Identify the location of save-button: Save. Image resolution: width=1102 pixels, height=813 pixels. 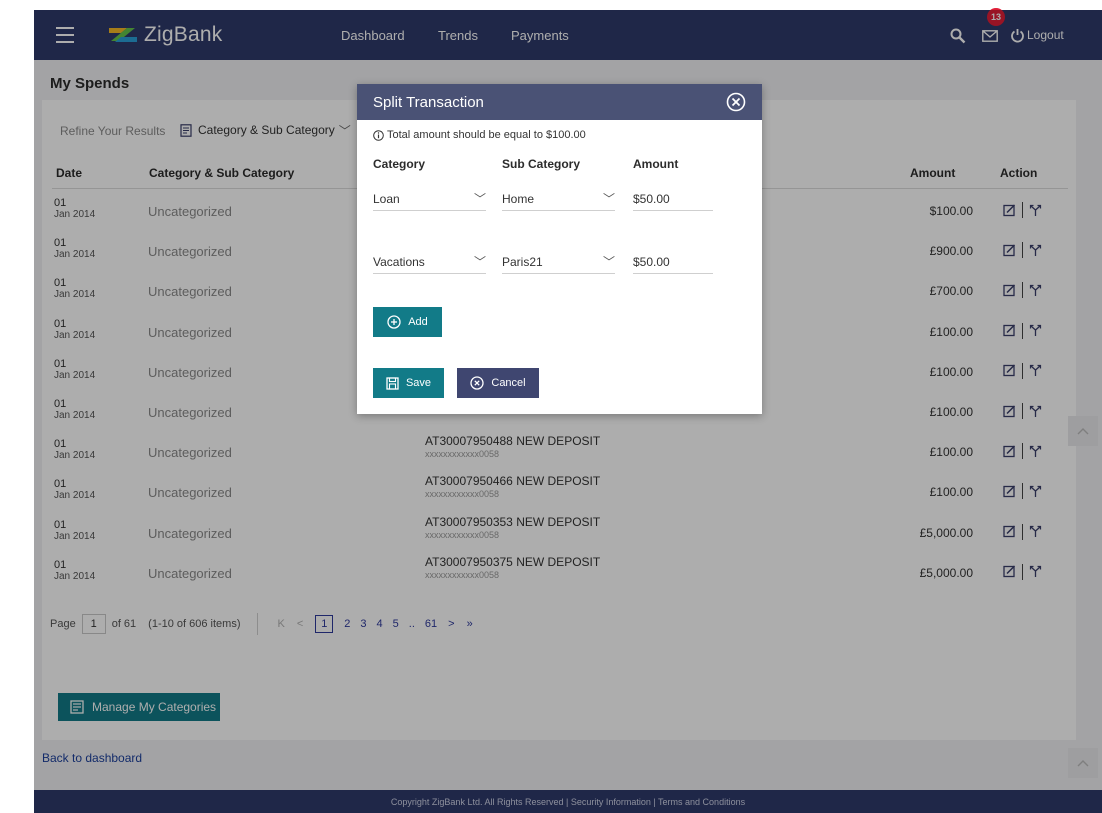
(408, 383).